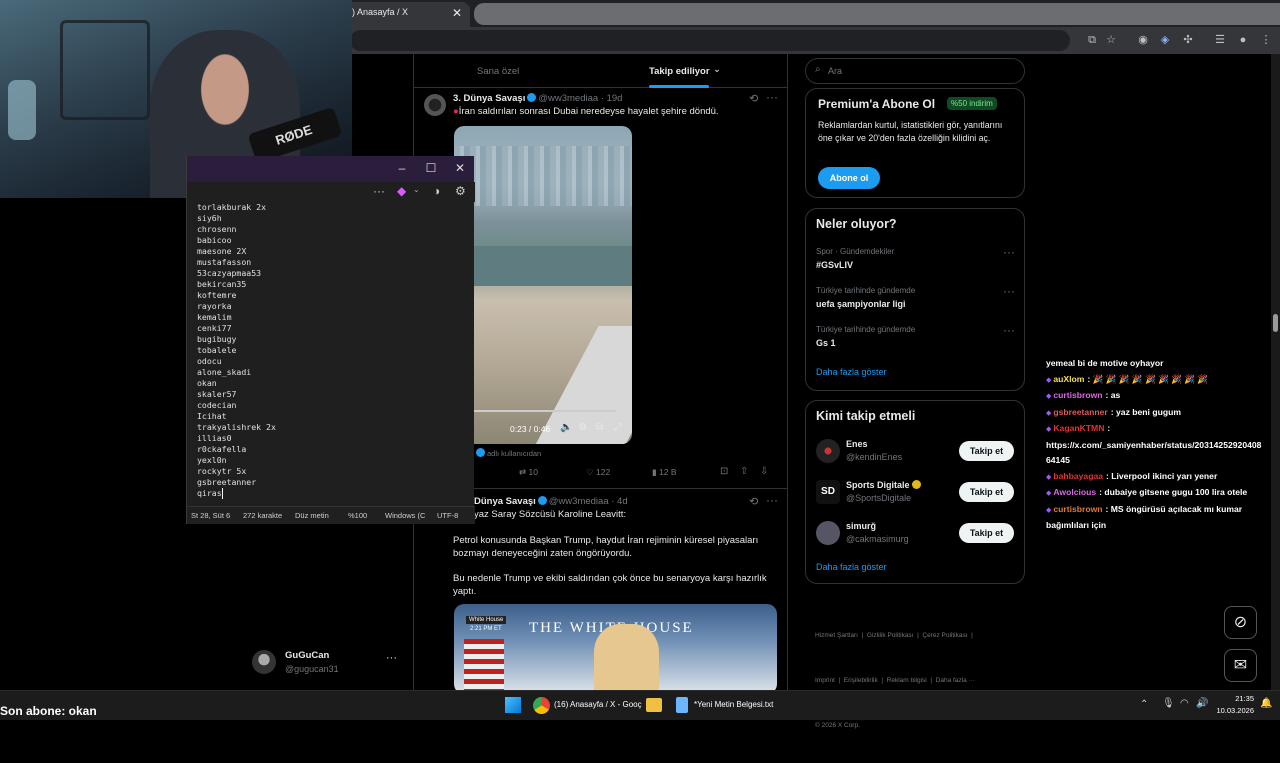 The height and width of the screenshot is (763, 1280). I want to click on notepad-line: babicoo, so click(214, 240).